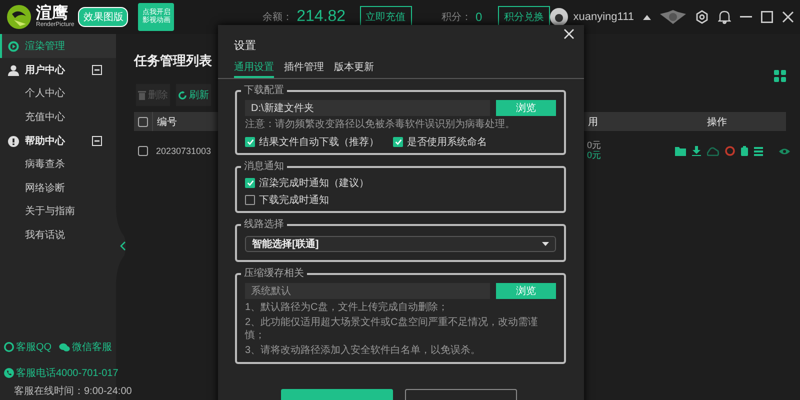 The height and width of the screenshot is (400, 800). What do you see at coordinates (58, 212) in the screenshot?
I see `sidebar-item: 关于与指南` at bounding box center [58, 212].